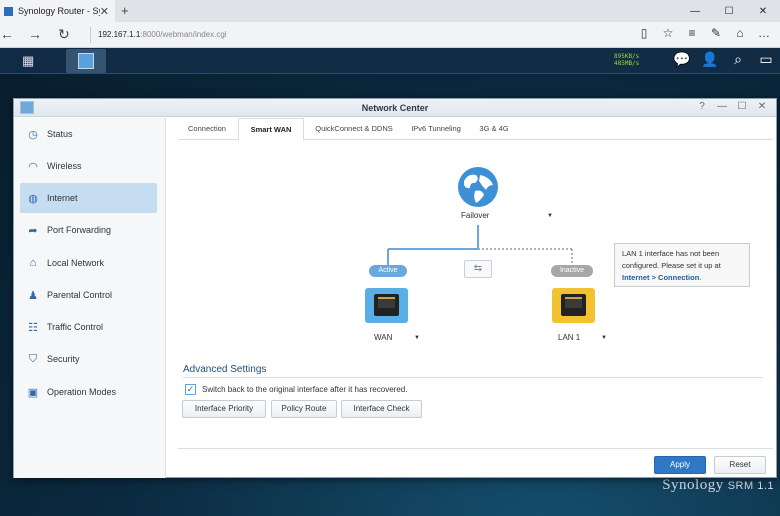  I want to click on failover-dropdown-icon: ▼, so click(550, 216).